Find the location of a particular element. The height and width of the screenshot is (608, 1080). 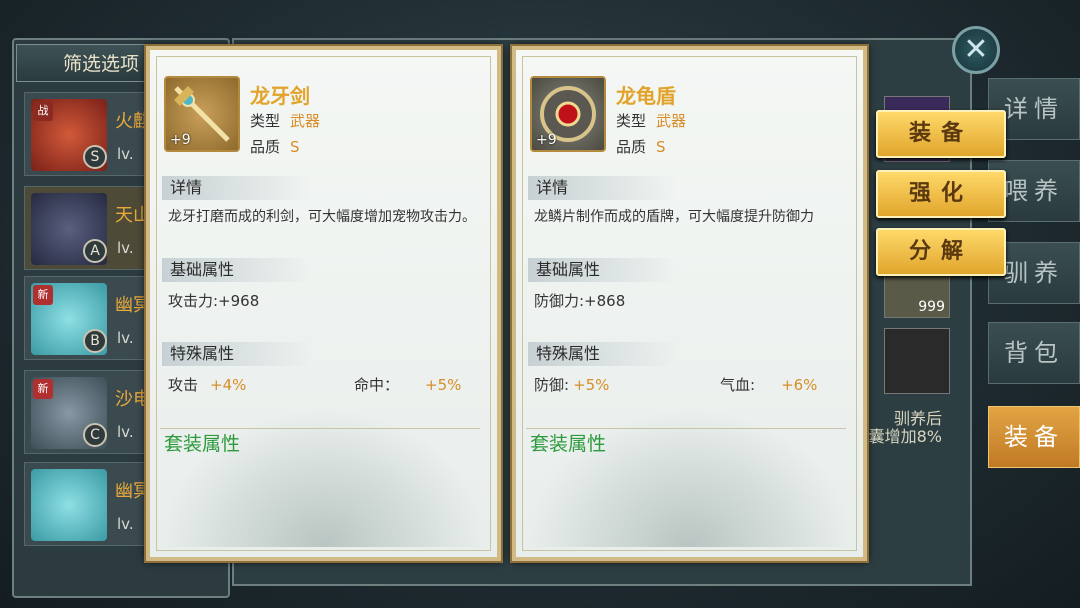

item-description: 龙牙打磨而成的利剑，可大幅度增加宠物攻击力。 is located at coordinates (322, 217).